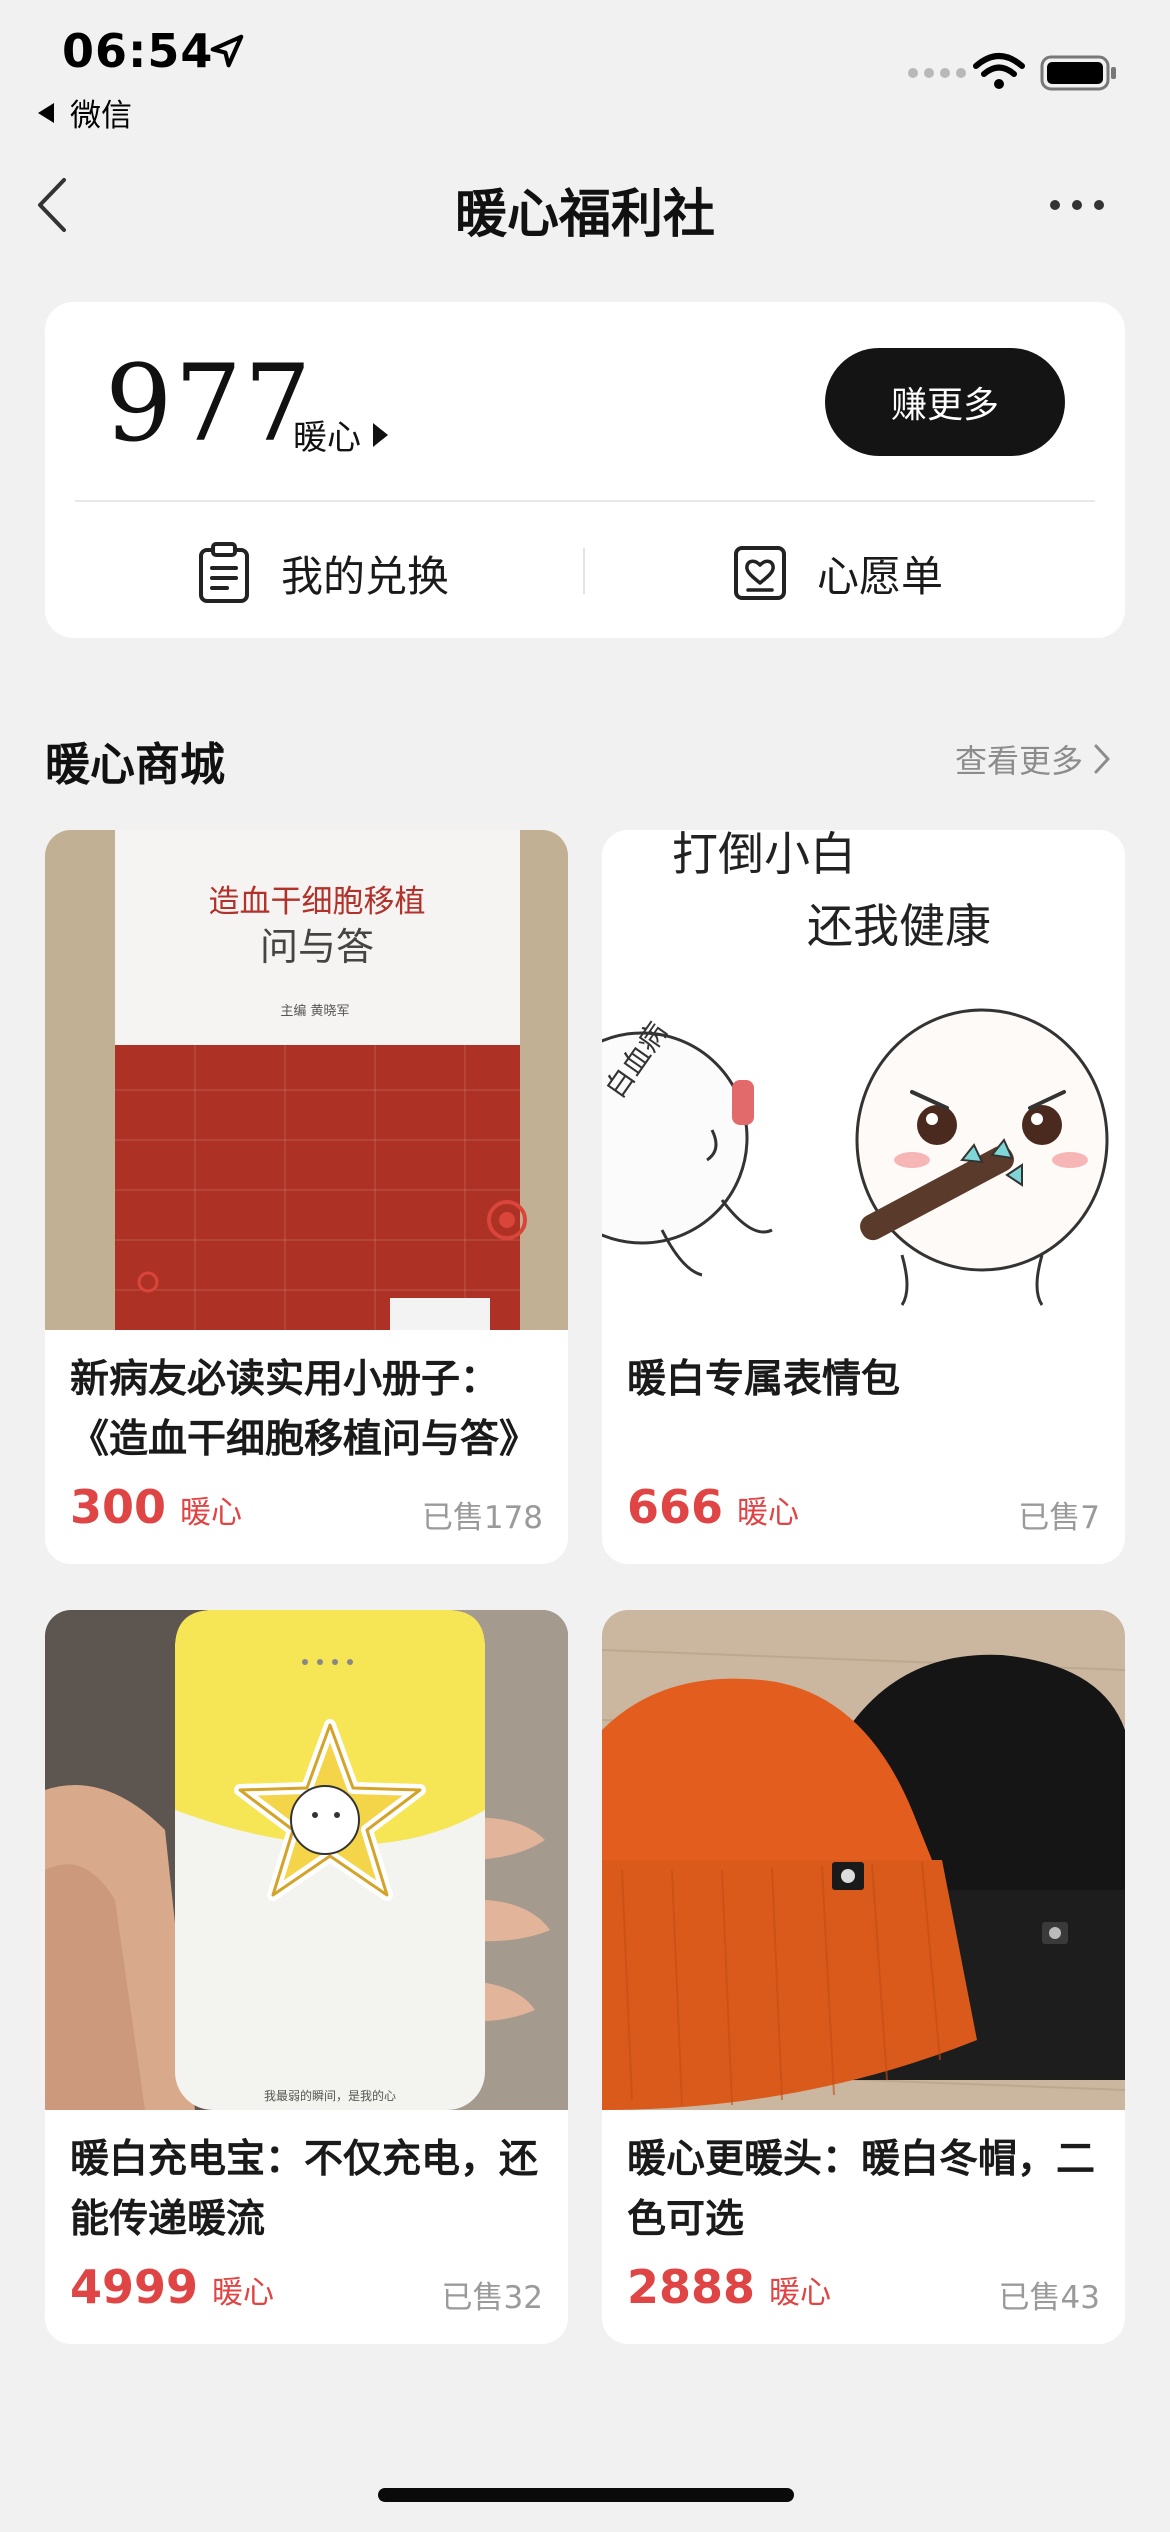 This screenshot has height=2532, width=1170. Describe the element at coordinates (863, 1860) in the screenshot. I see `product-image-beanies` at that location.